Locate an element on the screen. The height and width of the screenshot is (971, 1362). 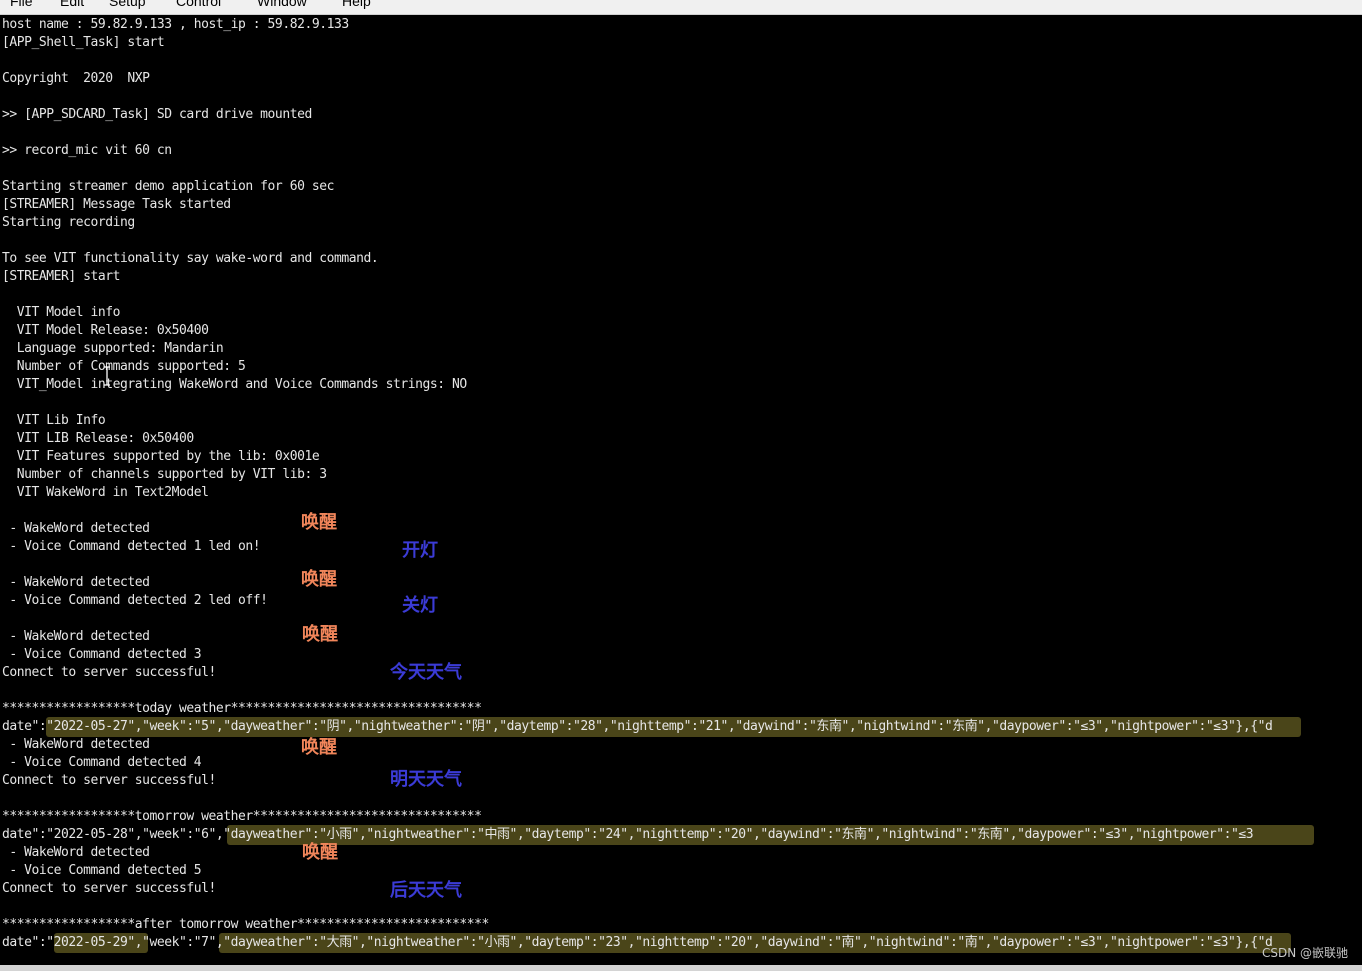
text-cursor-icon is located at coordinates (107, 376).